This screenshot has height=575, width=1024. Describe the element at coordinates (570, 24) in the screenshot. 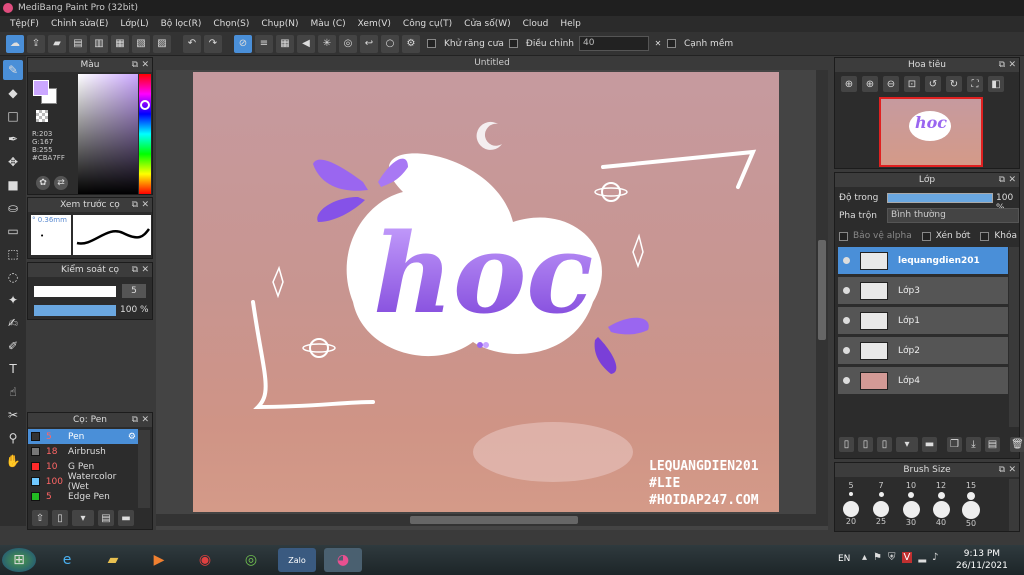

I see `menu-help: Help` at that location.